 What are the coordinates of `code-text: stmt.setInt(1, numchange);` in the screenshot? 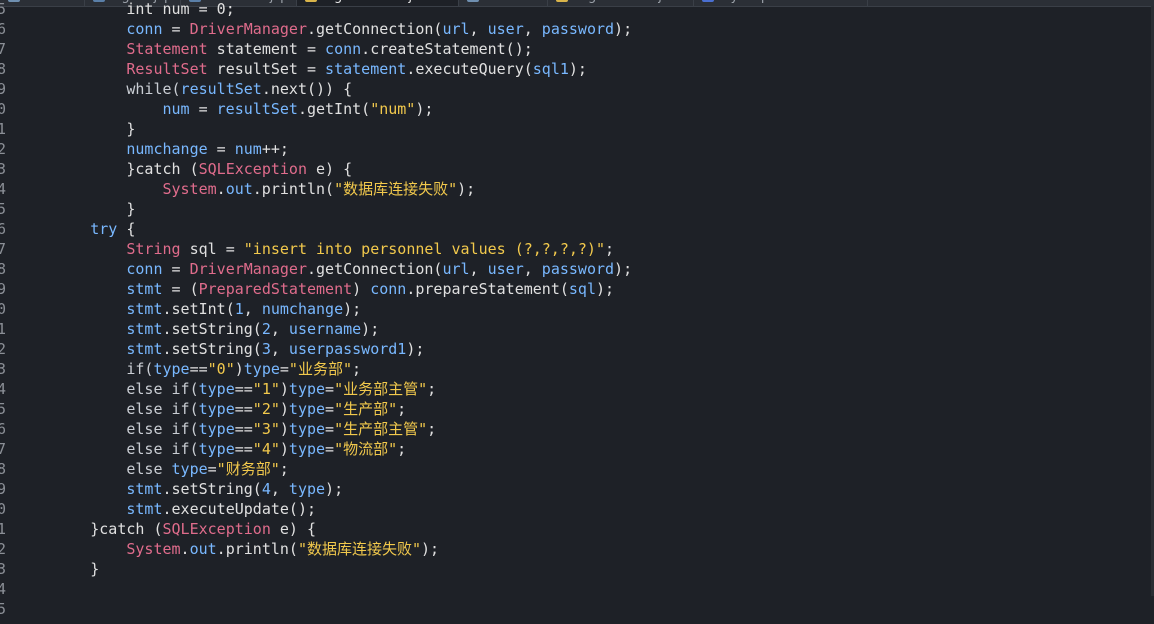 It's located at (243, 309).